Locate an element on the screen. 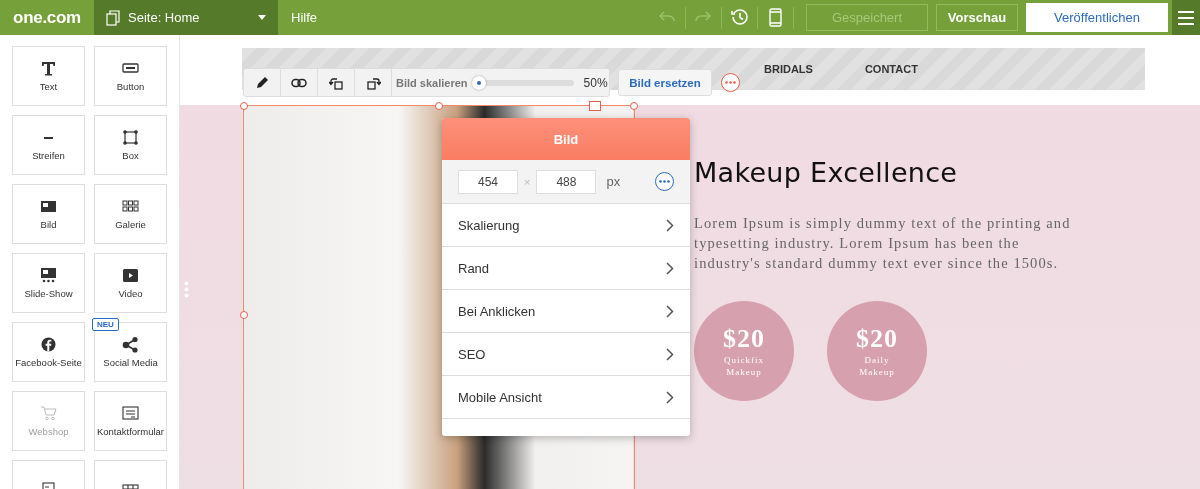 This screenshot has height=489, width=1200. share-icon is located at coordinates (130, 344).